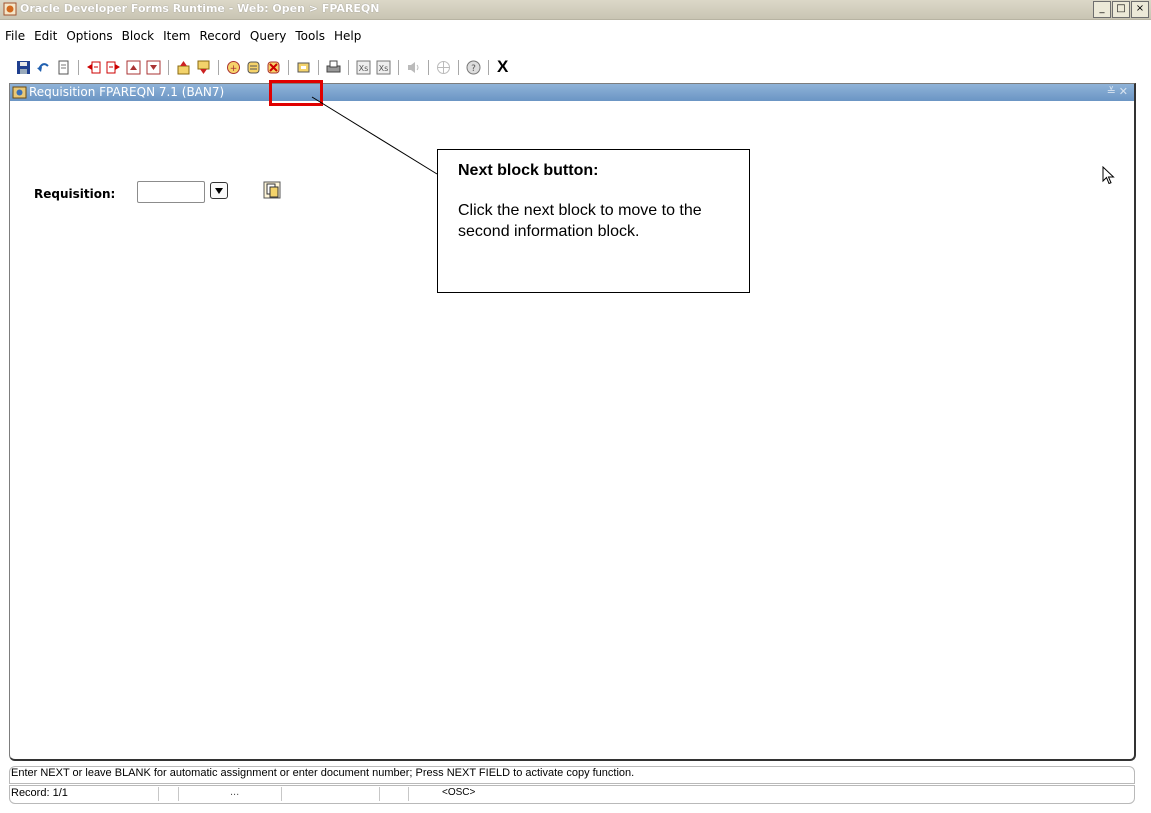 The width and height of the screenshot is (1151, 813). I want to click on status-mode: <OSC>, so click(459, 792).